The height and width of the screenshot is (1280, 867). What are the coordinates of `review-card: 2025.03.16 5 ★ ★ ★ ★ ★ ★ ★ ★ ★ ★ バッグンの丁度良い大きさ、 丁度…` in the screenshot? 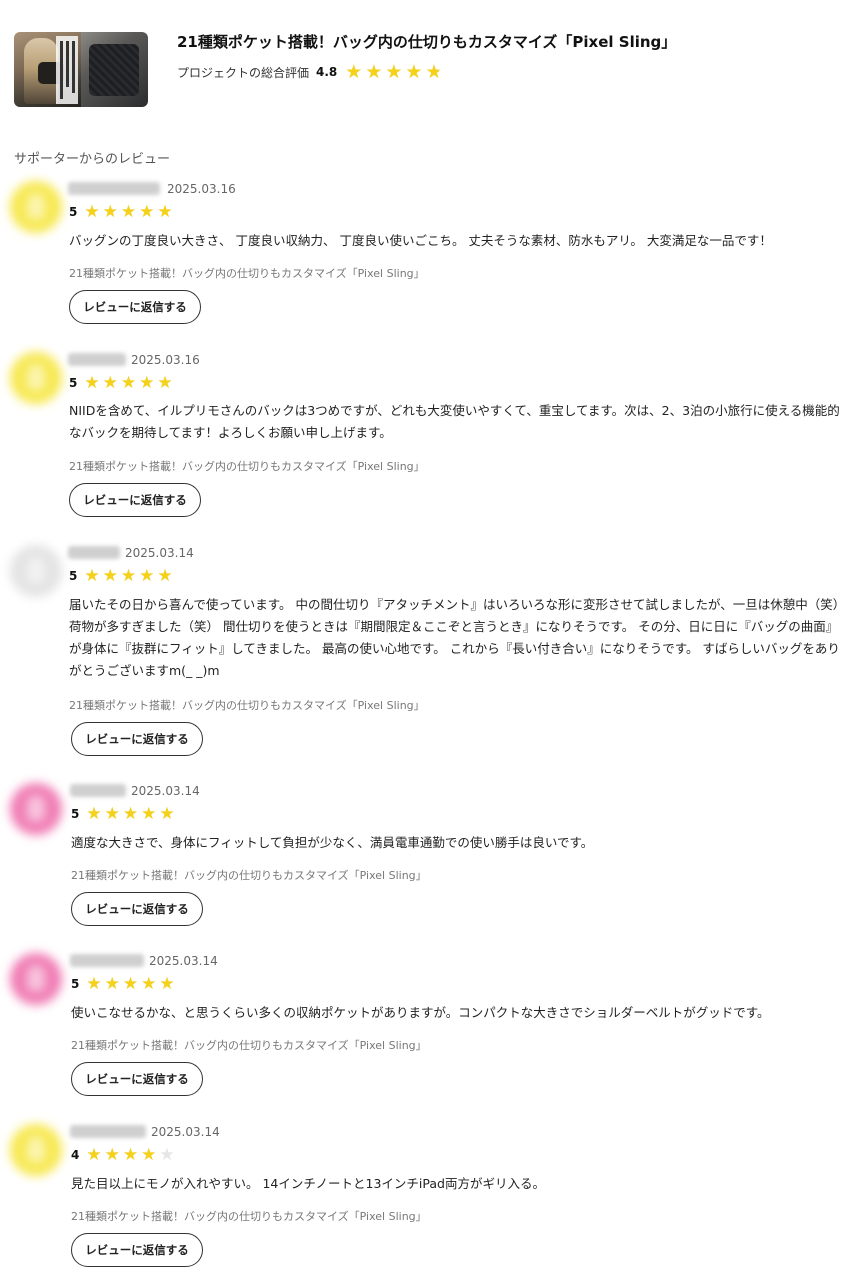 It's located at (433, 256).